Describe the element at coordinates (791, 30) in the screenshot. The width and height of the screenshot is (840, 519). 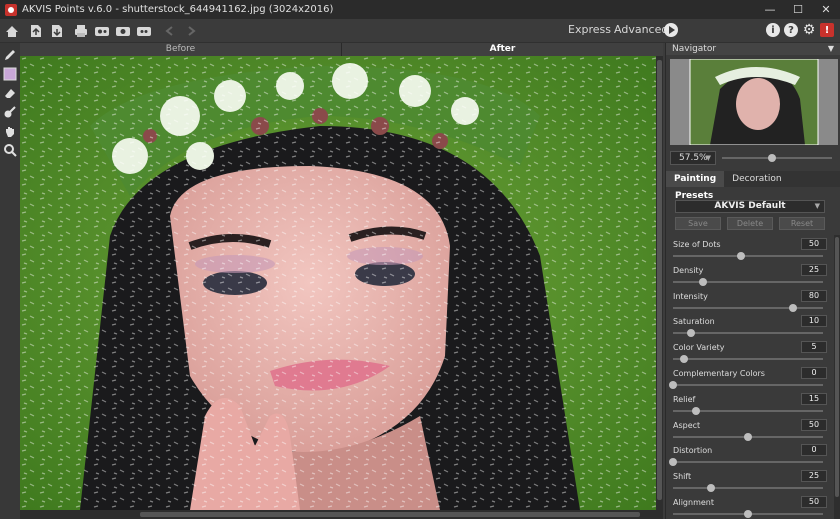
I see `help-icon: ?` at that location.